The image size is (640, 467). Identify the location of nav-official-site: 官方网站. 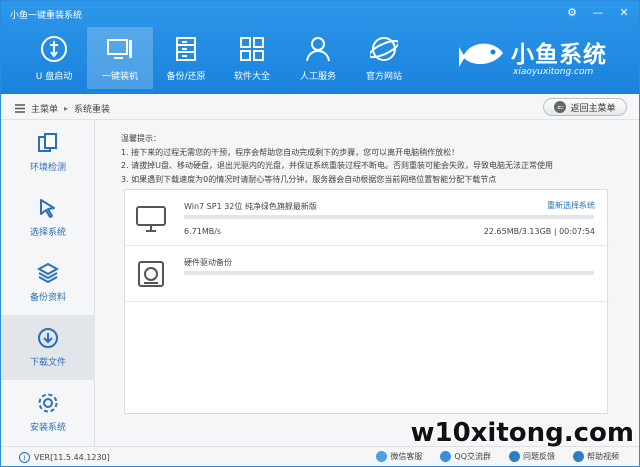
(384, 58).